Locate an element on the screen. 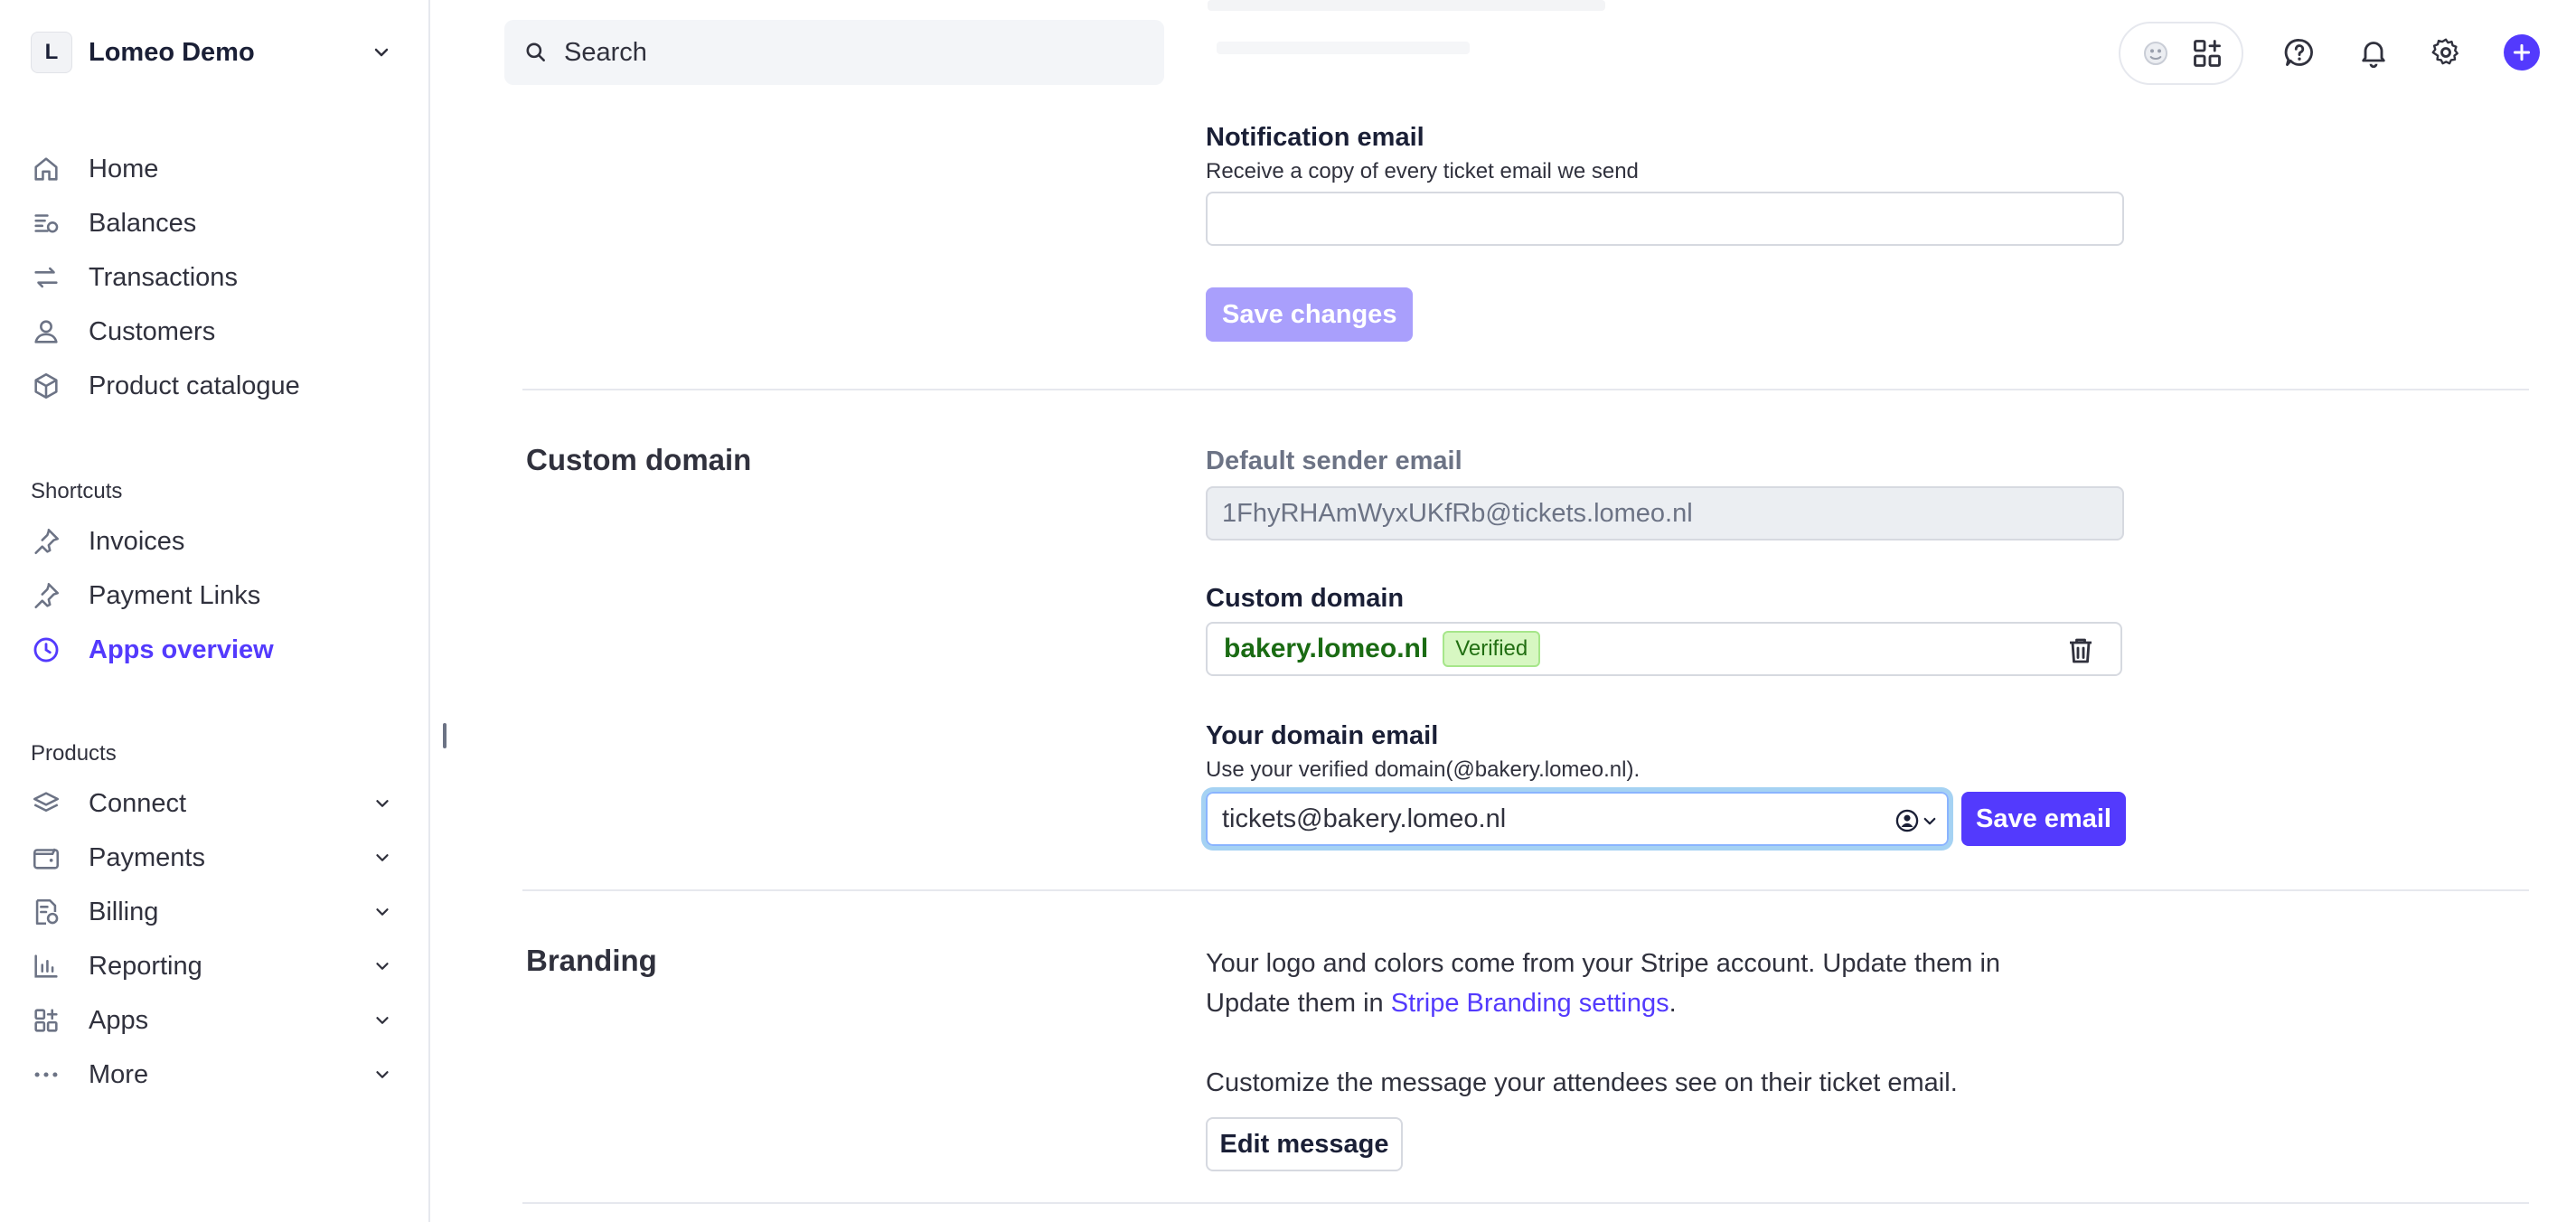 Image resolution: width=2576 pixels, height=1222 pixels. sidebar-item-label: Invoices is located at coordinates (137, 541).